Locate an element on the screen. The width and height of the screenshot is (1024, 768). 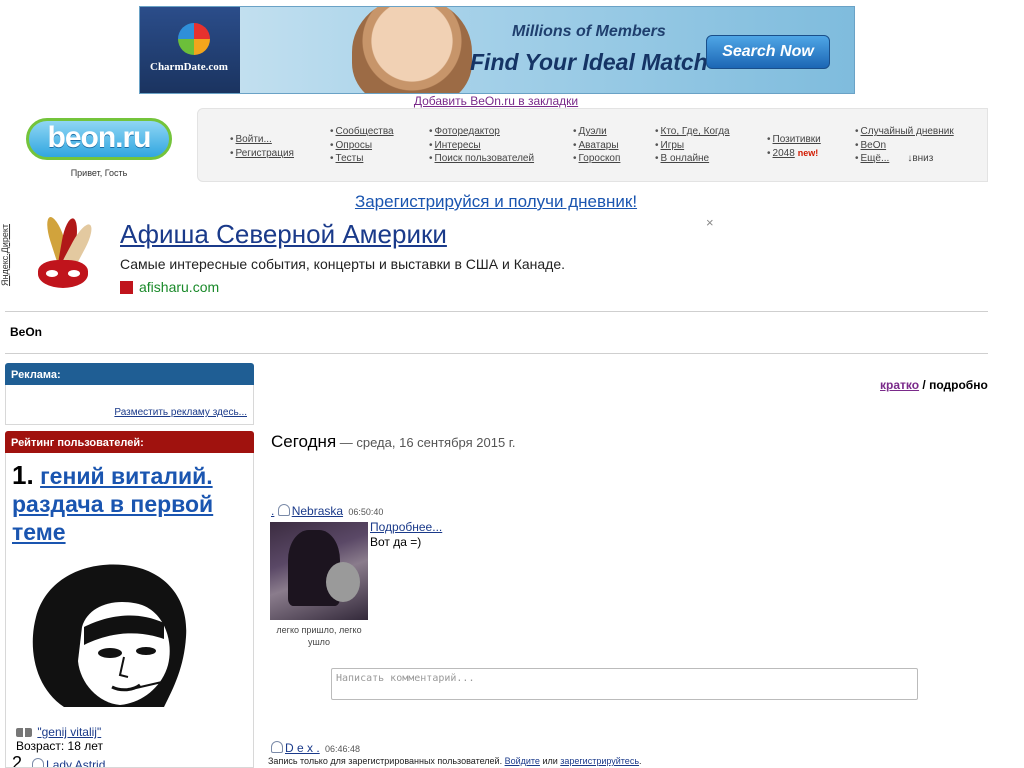
menu-polls: Опросы is located at coordinates (354, 145).